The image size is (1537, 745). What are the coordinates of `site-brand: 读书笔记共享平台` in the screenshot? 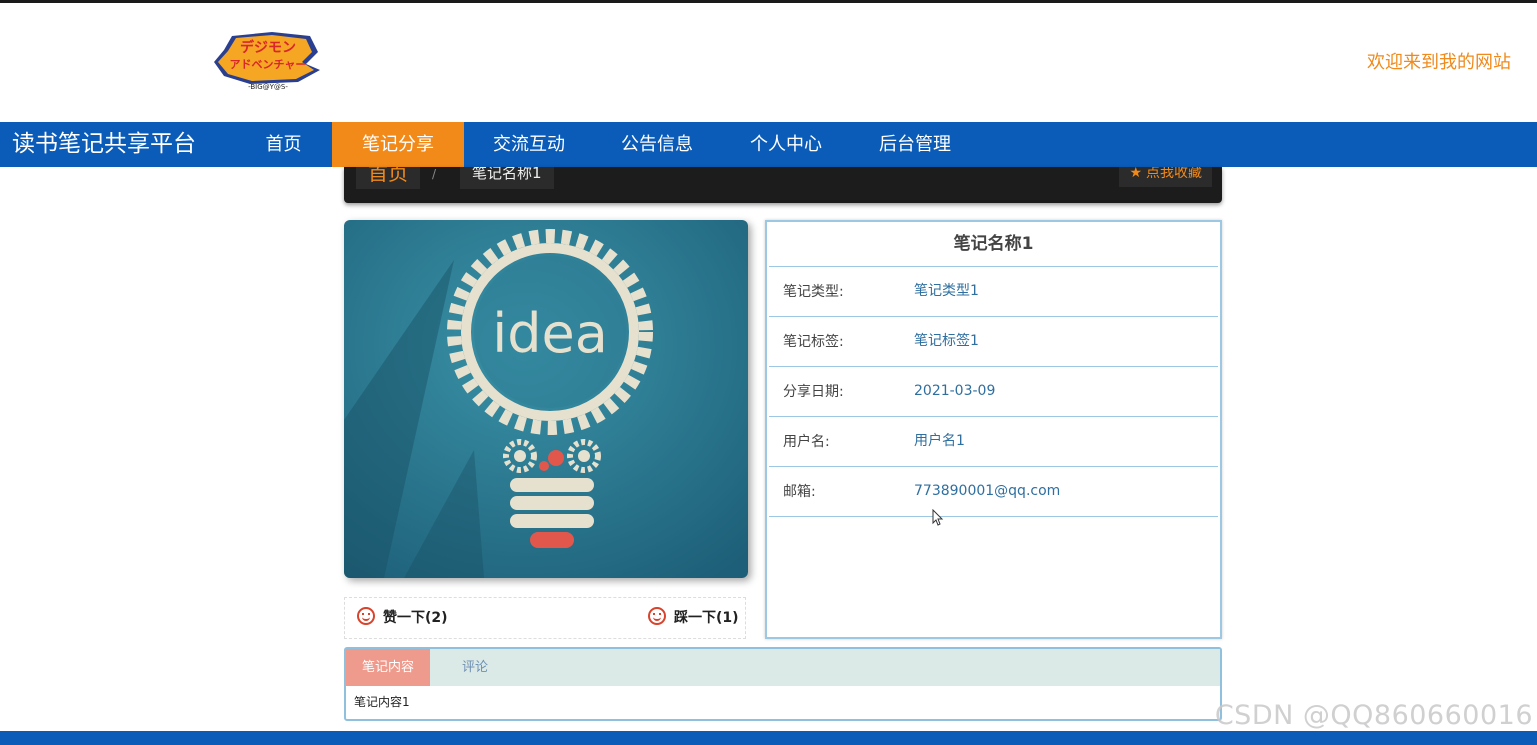 It's located at (104, 144).